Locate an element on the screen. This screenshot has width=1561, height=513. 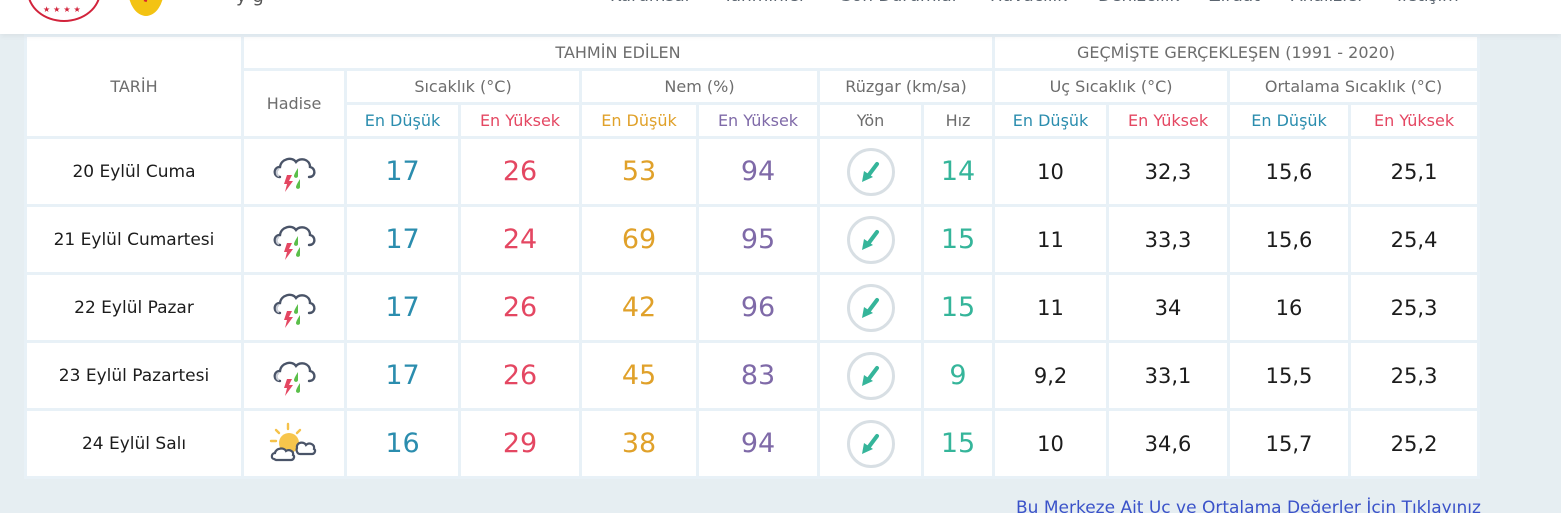
date-cell: 20 Eylül Cuma is located at coordinates (134, 171).